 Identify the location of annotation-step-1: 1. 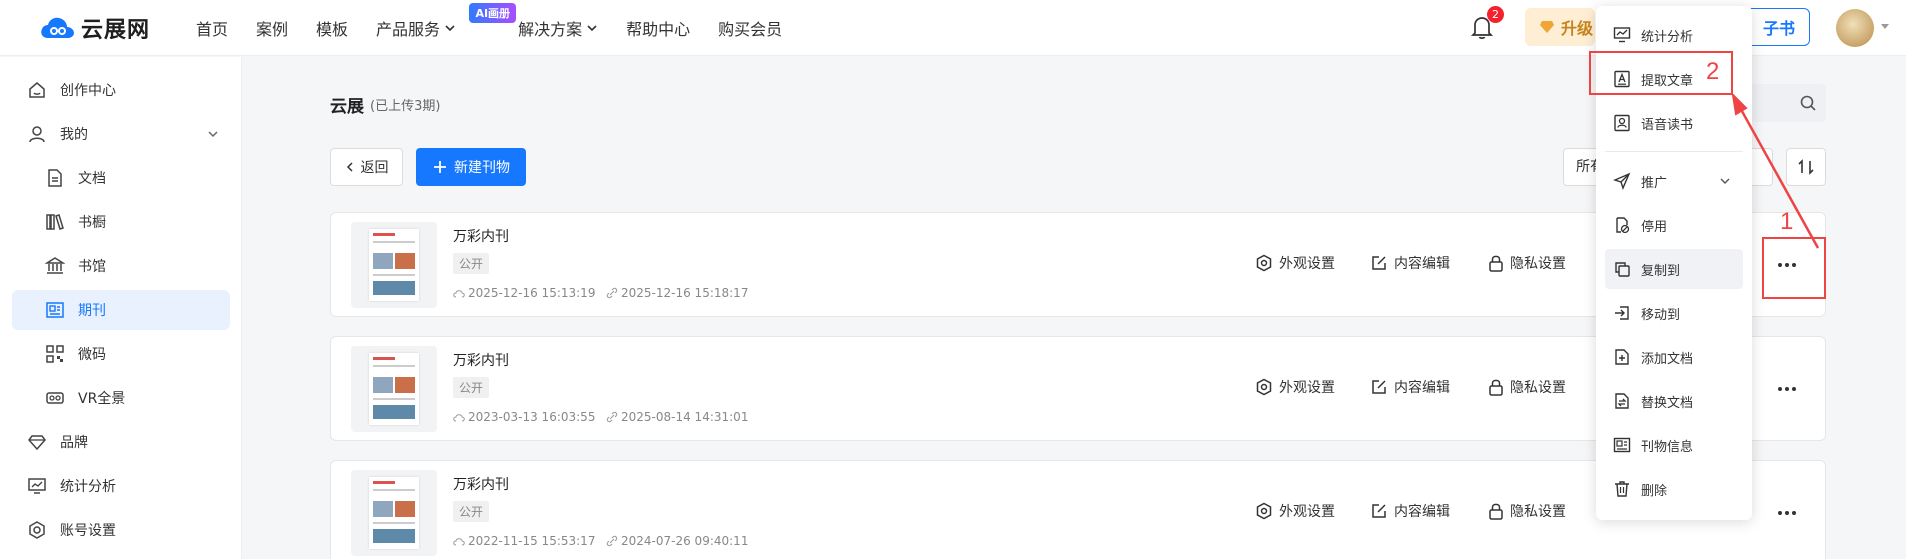
(1787, 221).